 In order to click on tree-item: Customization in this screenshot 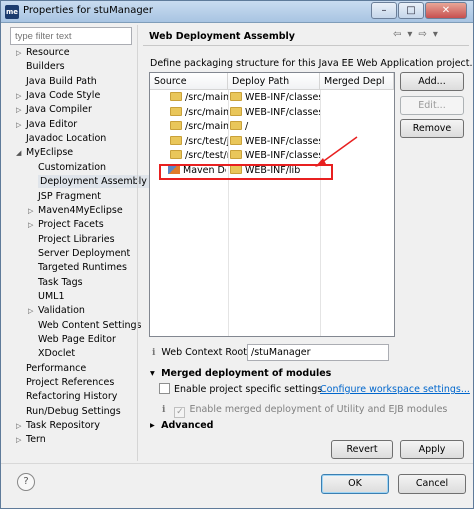, I will do `click(67, 168)`.